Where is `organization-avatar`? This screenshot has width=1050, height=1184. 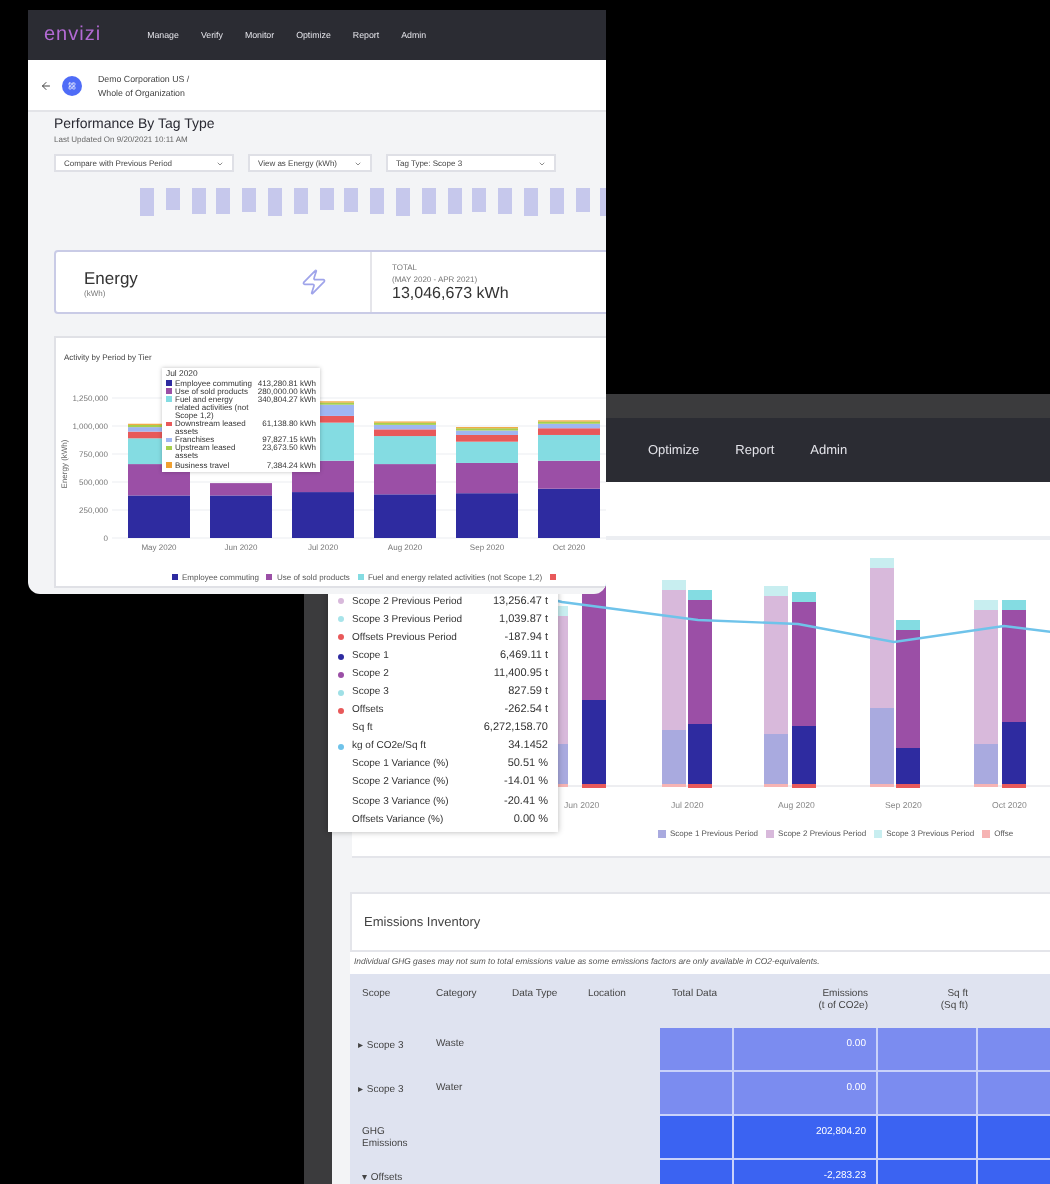 organization-avatar is located at coordinates (72, 85).